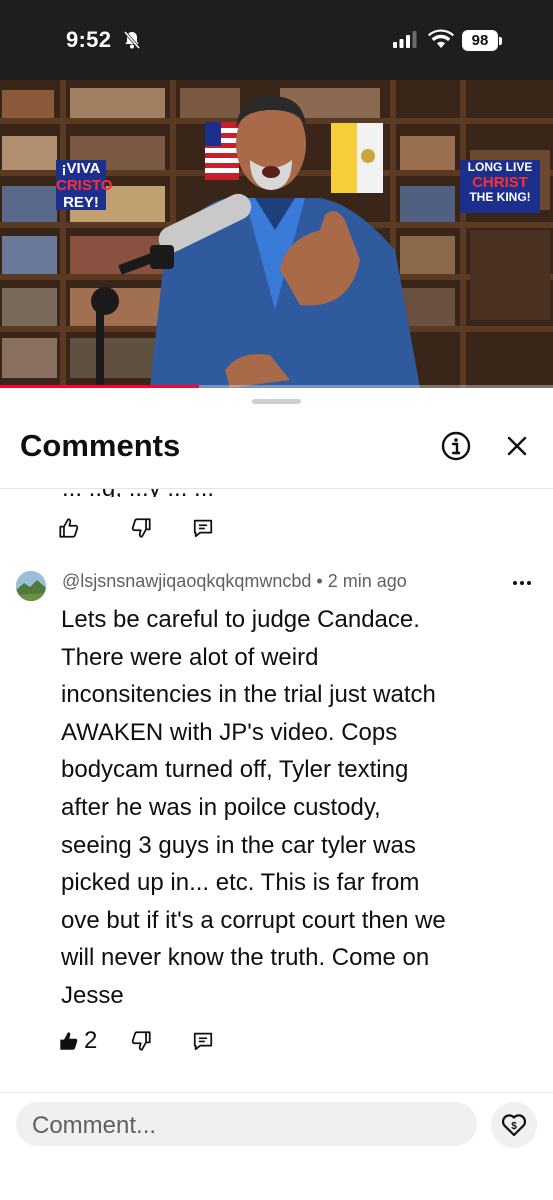 This screenshot has width=553, height=1200. What do you see at coordinates (456, 446) in the screenshot?
I see `info-icon` at bounding box center [456, 446].